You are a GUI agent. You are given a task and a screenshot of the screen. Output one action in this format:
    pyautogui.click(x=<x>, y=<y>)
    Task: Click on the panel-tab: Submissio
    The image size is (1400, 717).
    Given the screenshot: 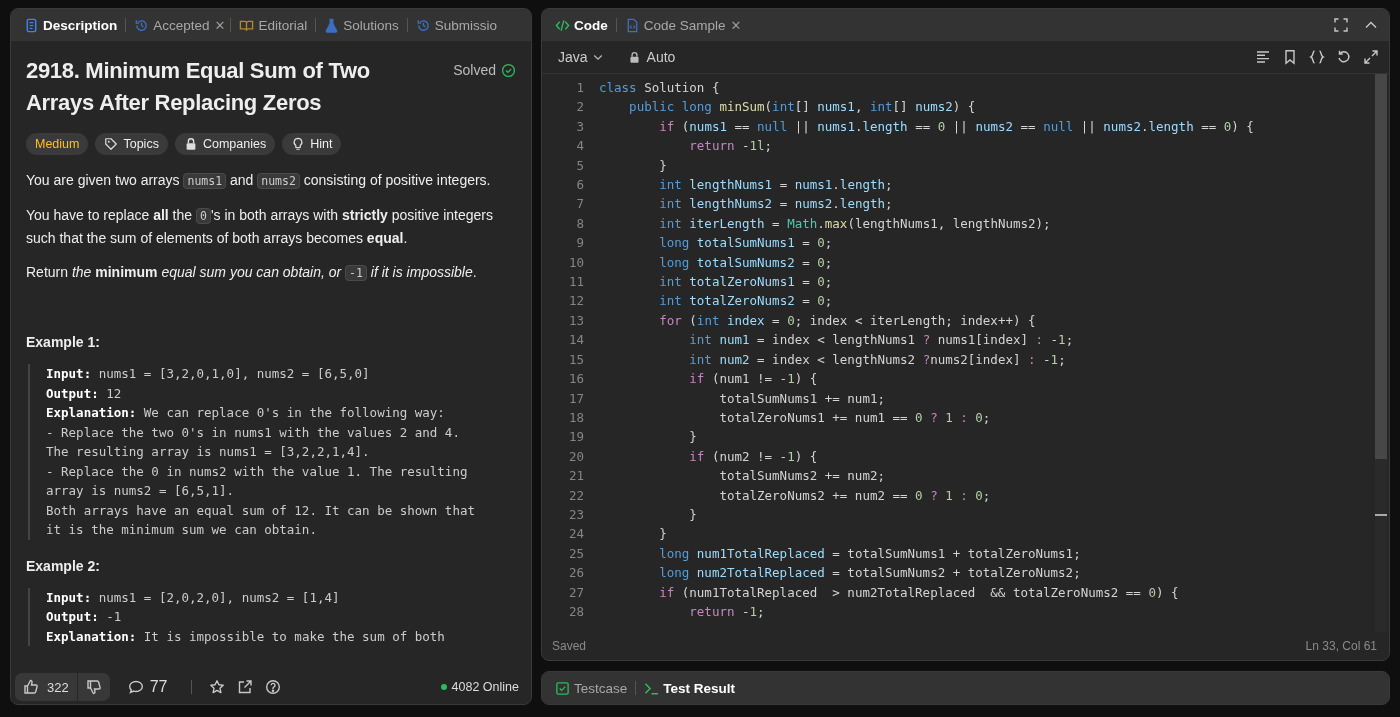 What is the action you would take?
    pyautogui.click(x=456, y=25)
    